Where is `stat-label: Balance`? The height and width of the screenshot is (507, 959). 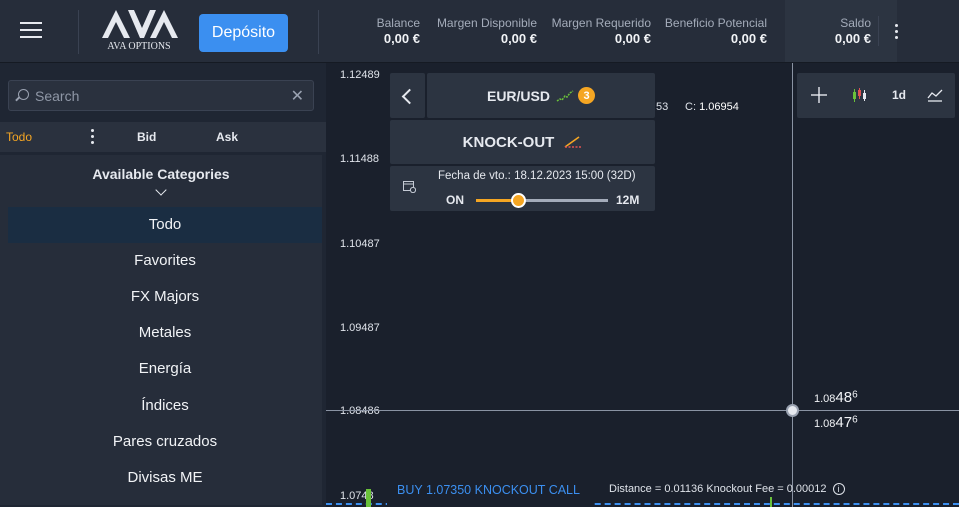
stat-label: Balance is located at coordinates (398, 23).